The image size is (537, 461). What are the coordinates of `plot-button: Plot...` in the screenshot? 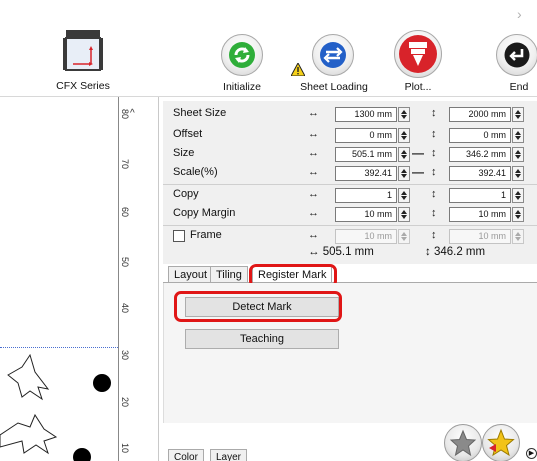 It's located at (418, 62).